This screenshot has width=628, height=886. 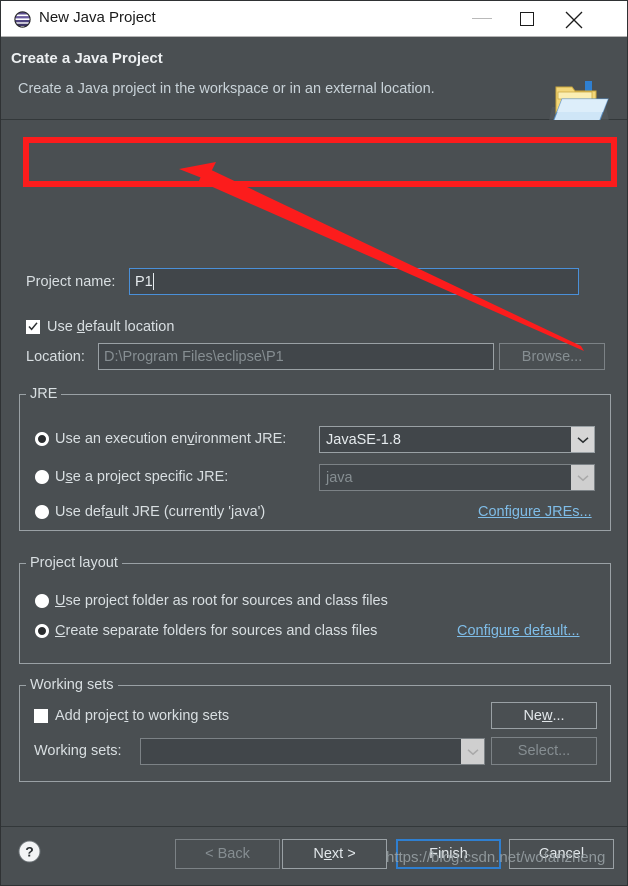 What do you see at coordinates (72, 685) in the screenshot?
I see `working-sets-group-title: Working sets` at bounding box center [72, 685].